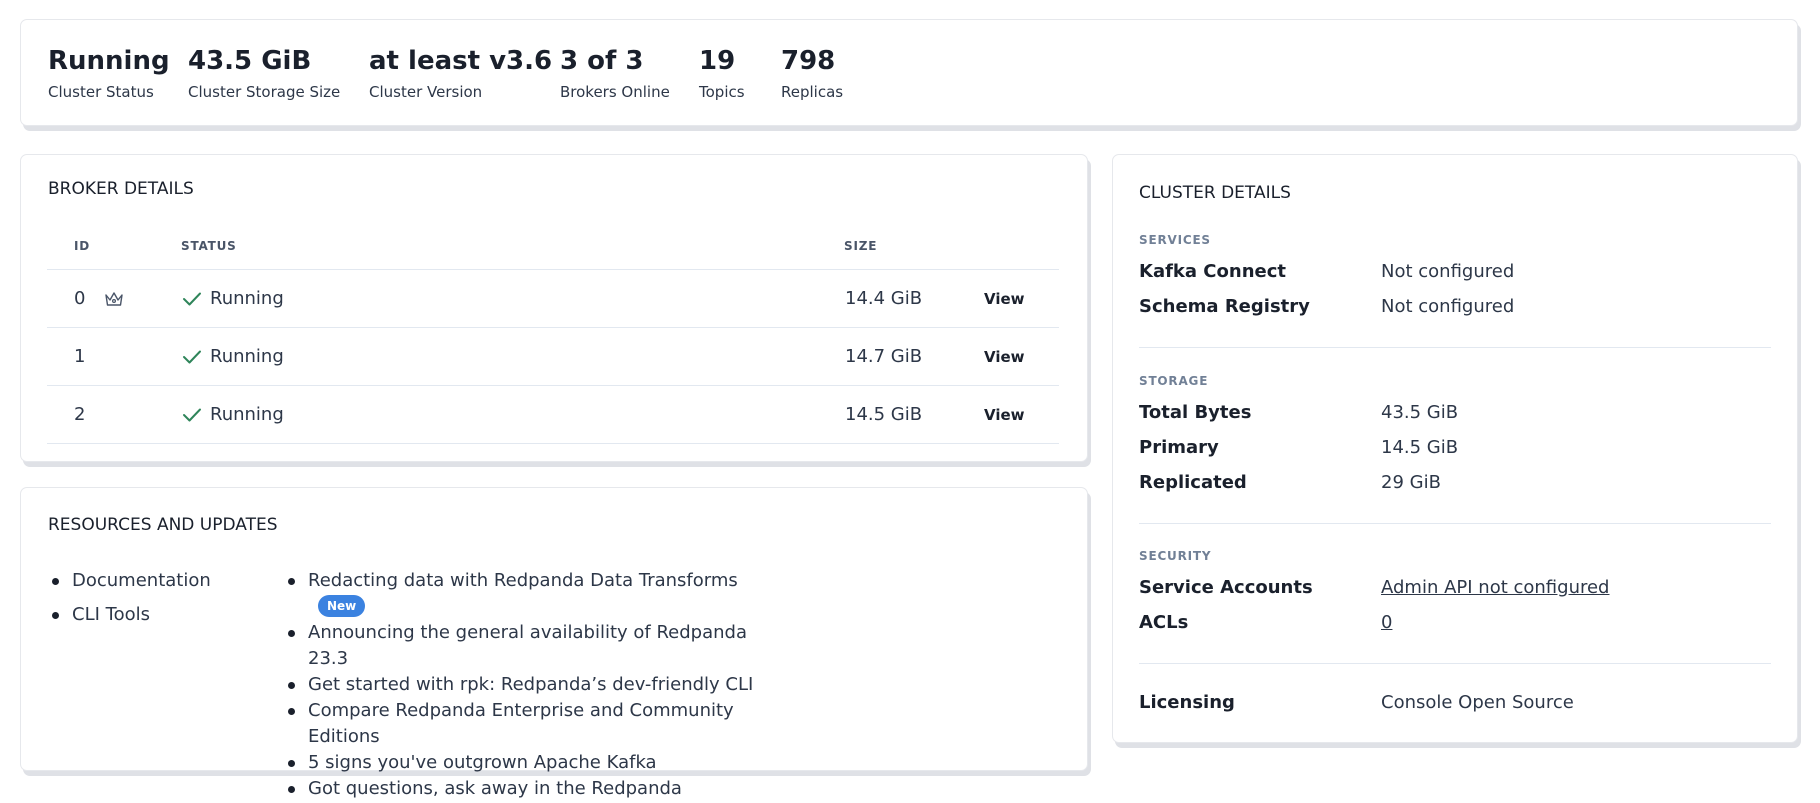 This screenshot has height=803, width=1820. I want to click on list-item: Documentation, so click(129, 581).